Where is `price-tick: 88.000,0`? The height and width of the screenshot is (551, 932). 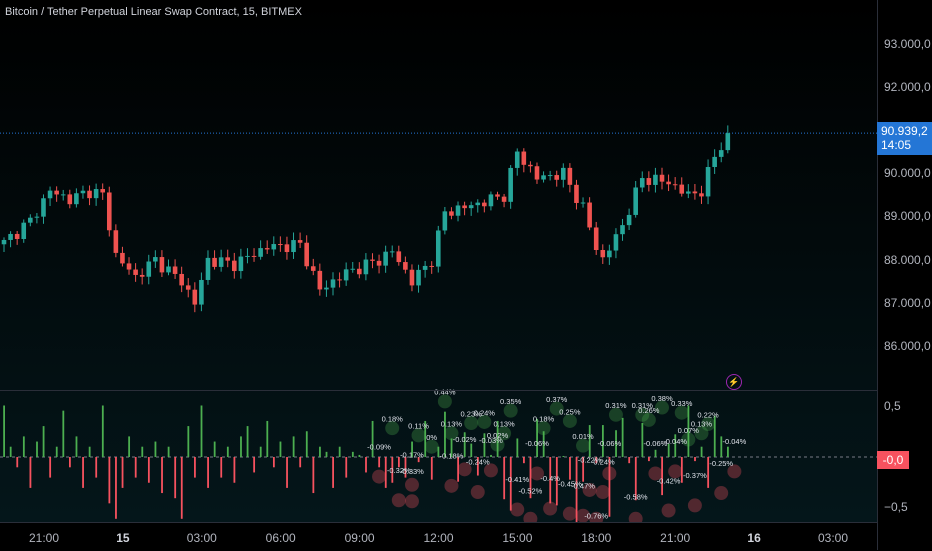
price-tick: 88.000,0 is located at coordinates (907, 260).